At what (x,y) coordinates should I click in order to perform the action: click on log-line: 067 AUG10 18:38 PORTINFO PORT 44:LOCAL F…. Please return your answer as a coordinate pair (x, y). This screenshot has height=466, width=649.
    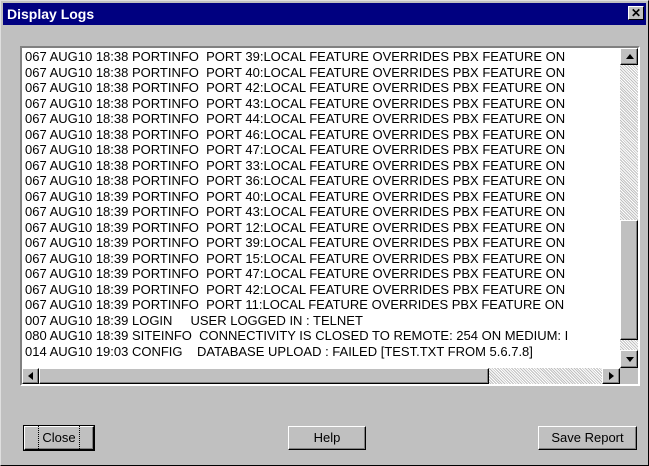
    Looking at the image, I should click on (295, 119).